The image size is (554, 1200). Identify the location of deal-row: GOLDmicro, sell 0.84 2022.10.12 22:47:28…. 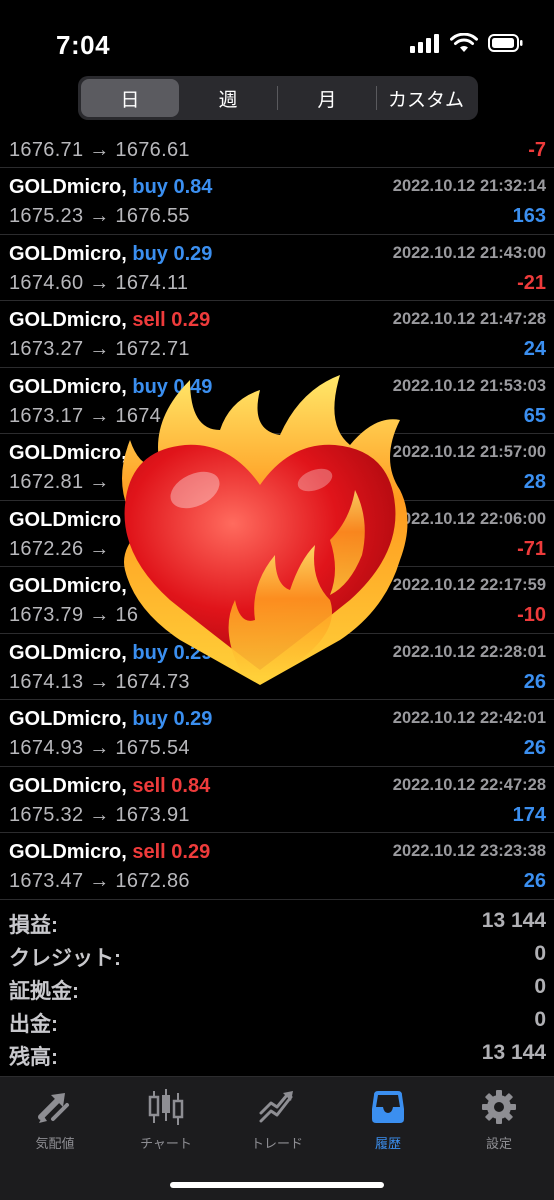
(277, 800).